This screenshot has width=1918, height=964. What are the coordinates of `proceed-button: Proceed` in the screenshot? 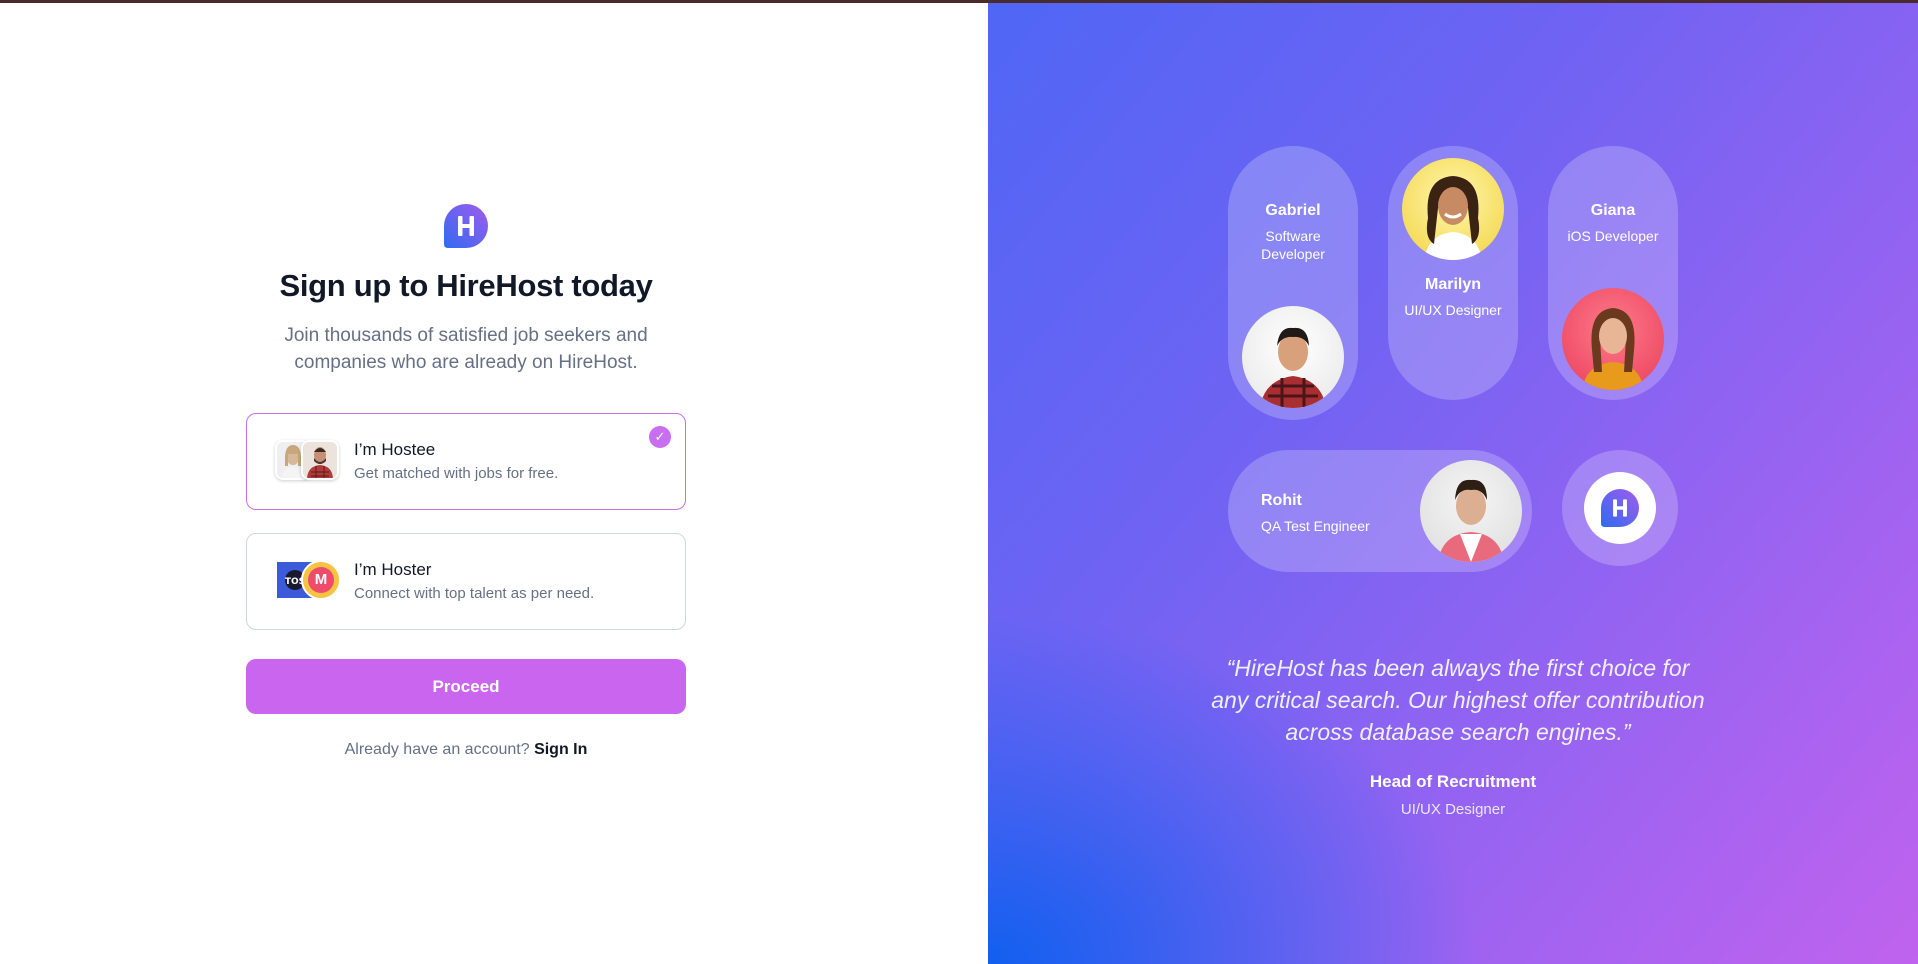 It's located at (466, 686).